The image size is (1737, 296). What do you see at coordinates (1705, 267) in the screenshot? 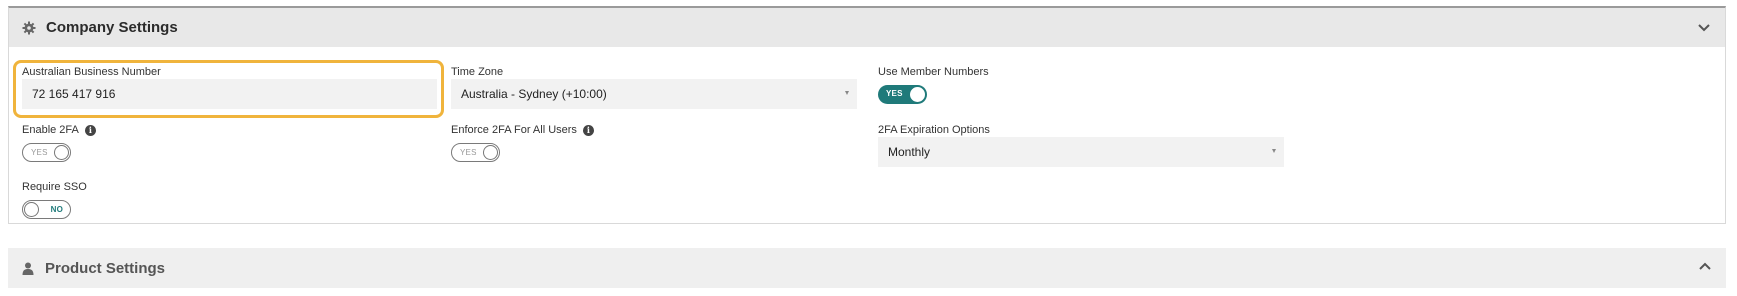
I see `chevron-up-icon` at bounding box center [1705, 267].